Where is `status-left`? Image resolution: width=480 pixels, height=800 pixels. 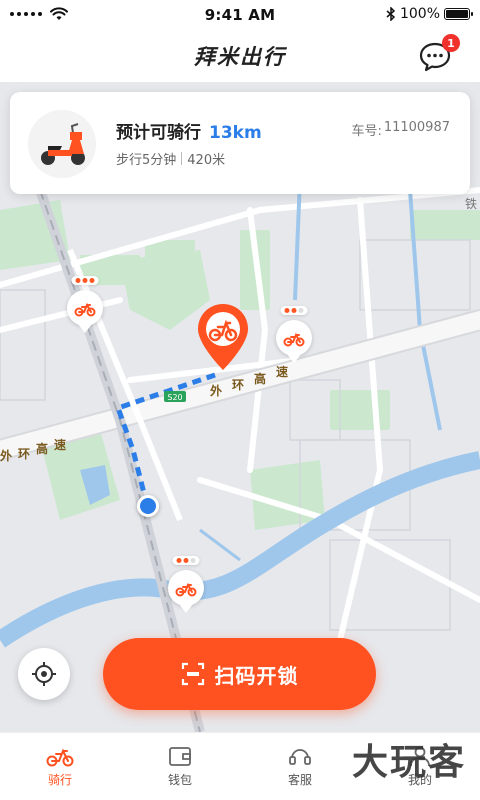 status-left is located at coordinates (39, 14).